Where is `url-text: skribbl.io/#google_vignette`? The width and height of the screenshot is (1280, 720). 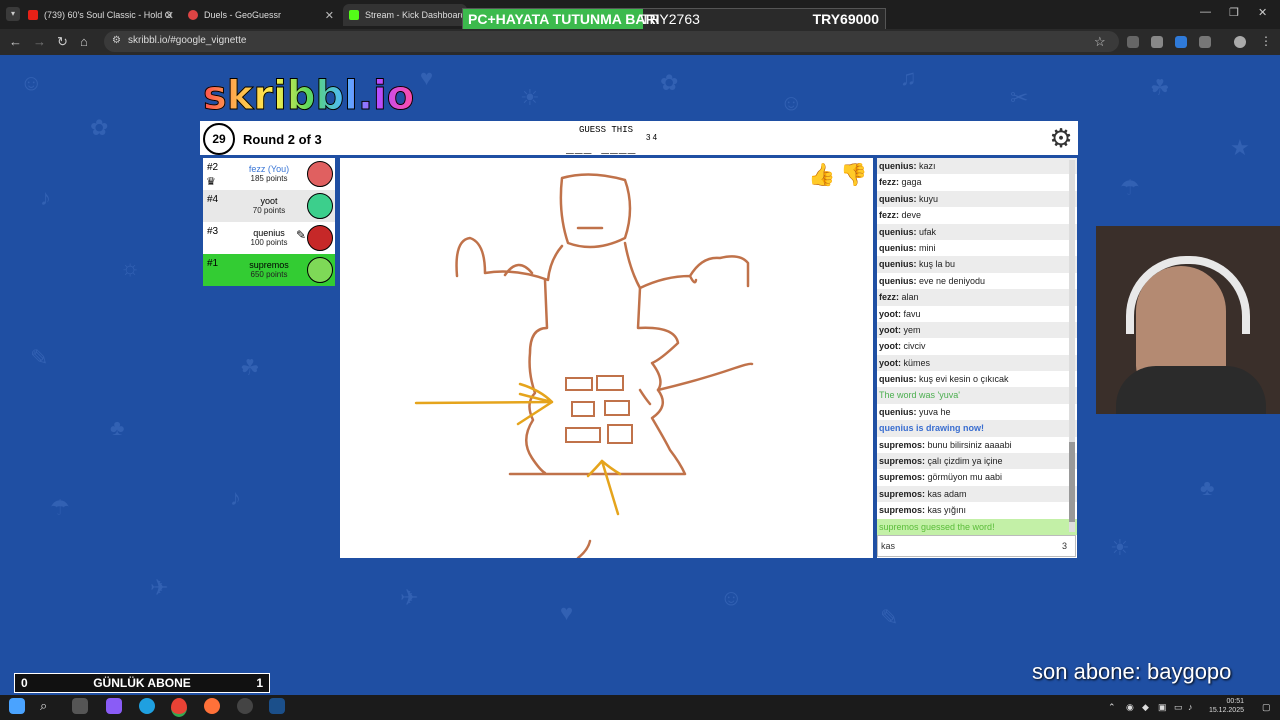
url-text: skribbl.io/#google_vignette is located at coordinates (187, 40).